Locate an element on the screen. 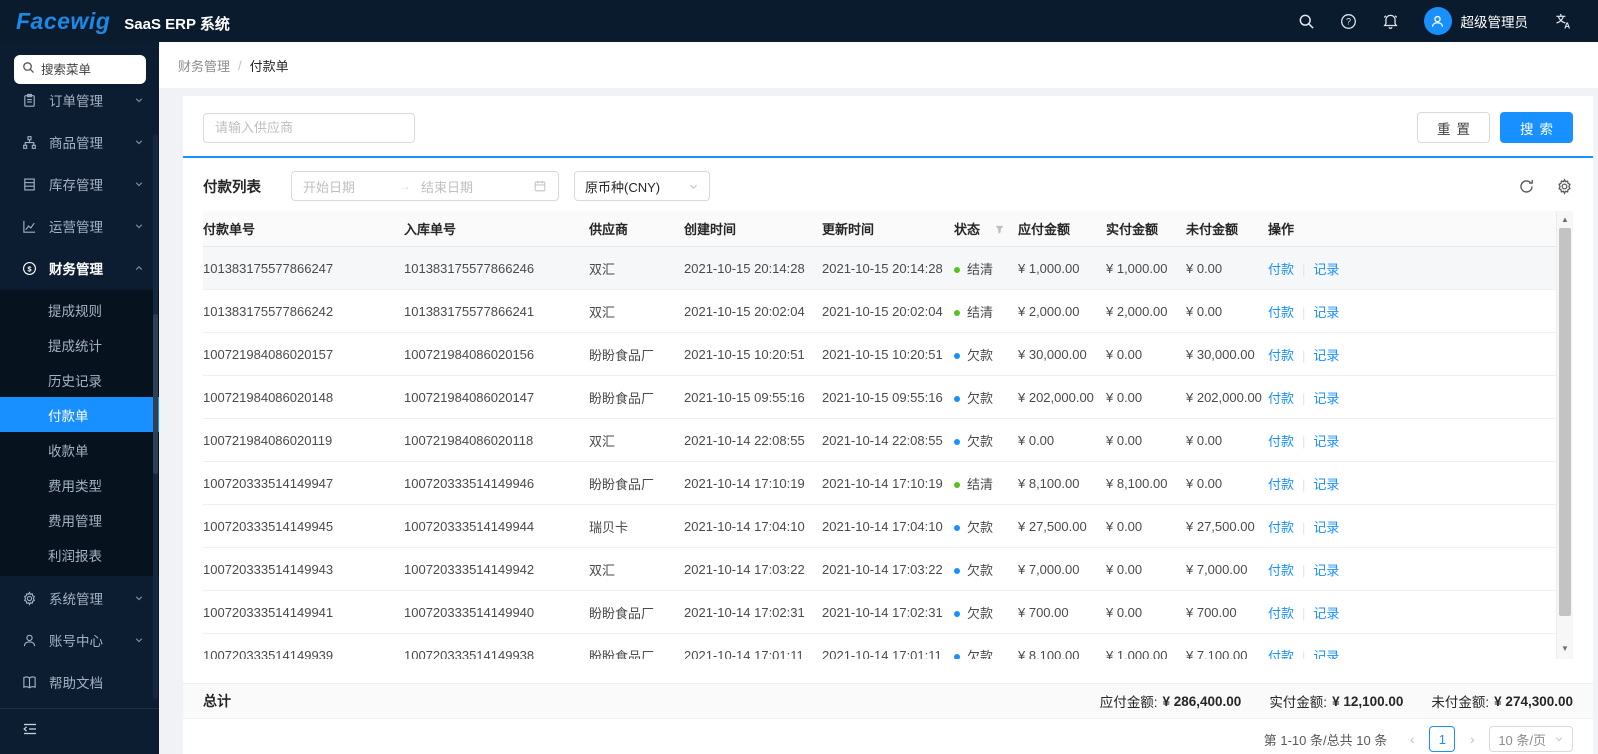 The height and width of the screenshot is (754, 1598). sidebar-subitem: 收款单 is located at coordinates (79, 449).